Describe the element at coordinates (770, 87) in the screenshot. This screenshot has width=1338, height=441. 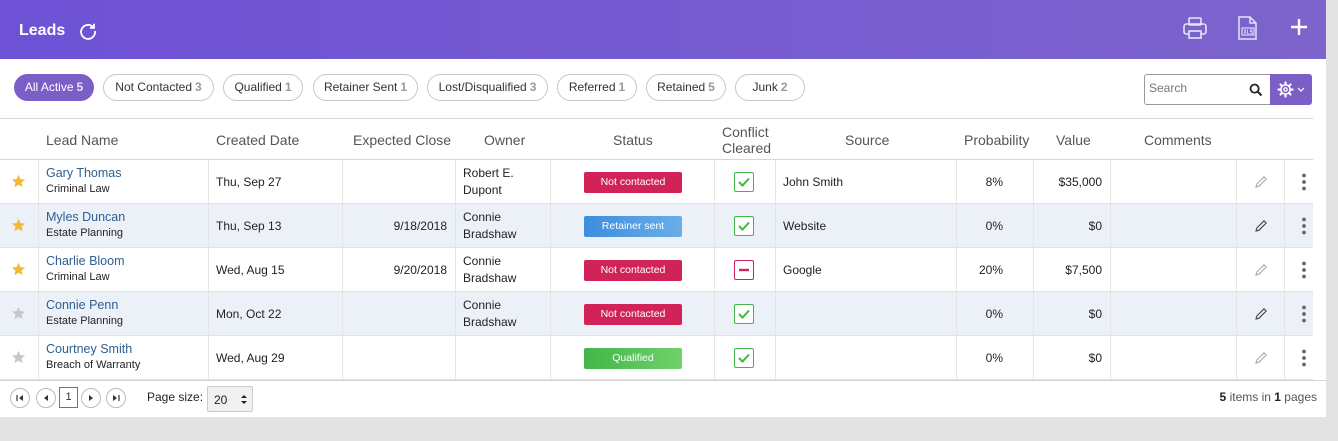
I see `filter-junk: Junk 2` at that location.